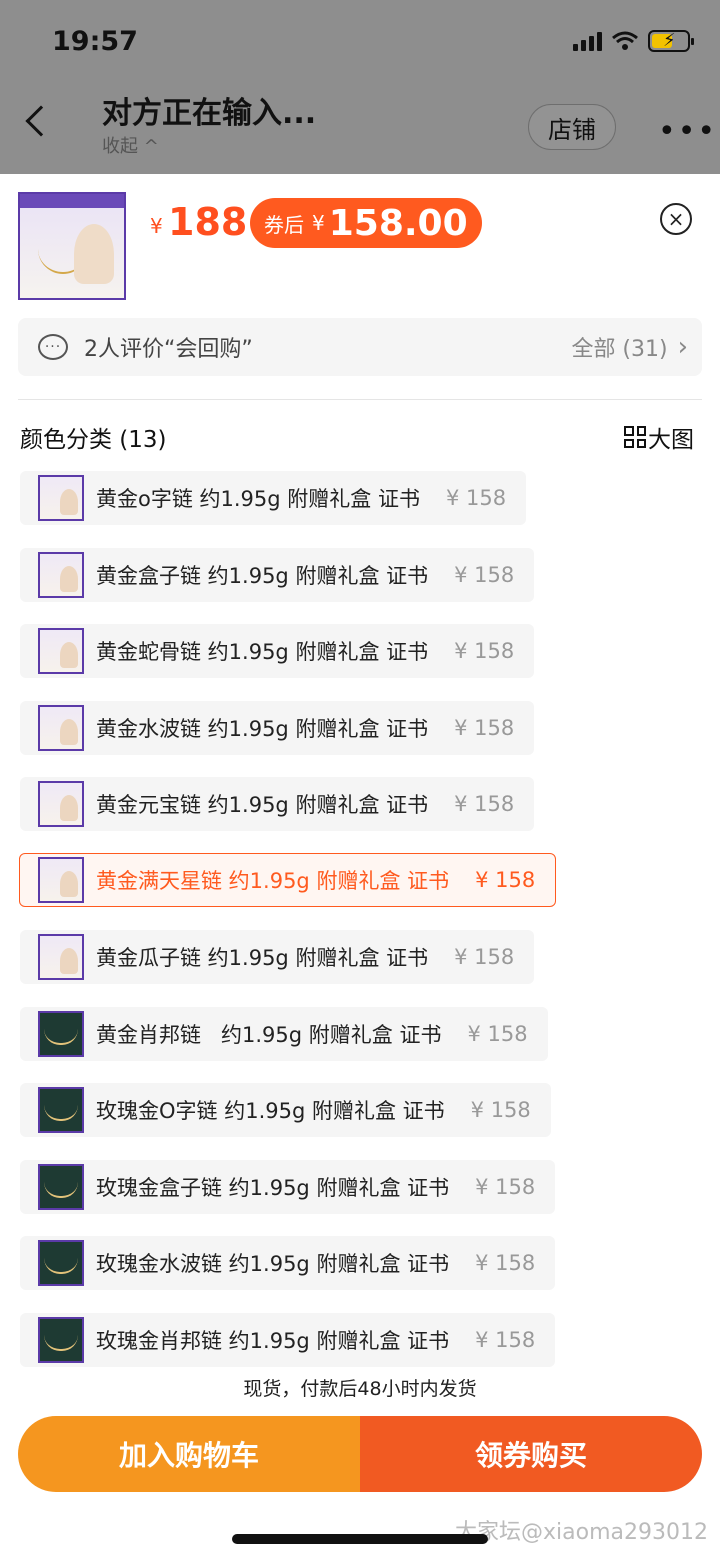 Image resolution: width=720 pixels, height=1558 pixels. What do you see at coordinates (619, 349) in the screenshot?
I see `review-all-count: 全部 (31)` at bounding box center [619, 349].